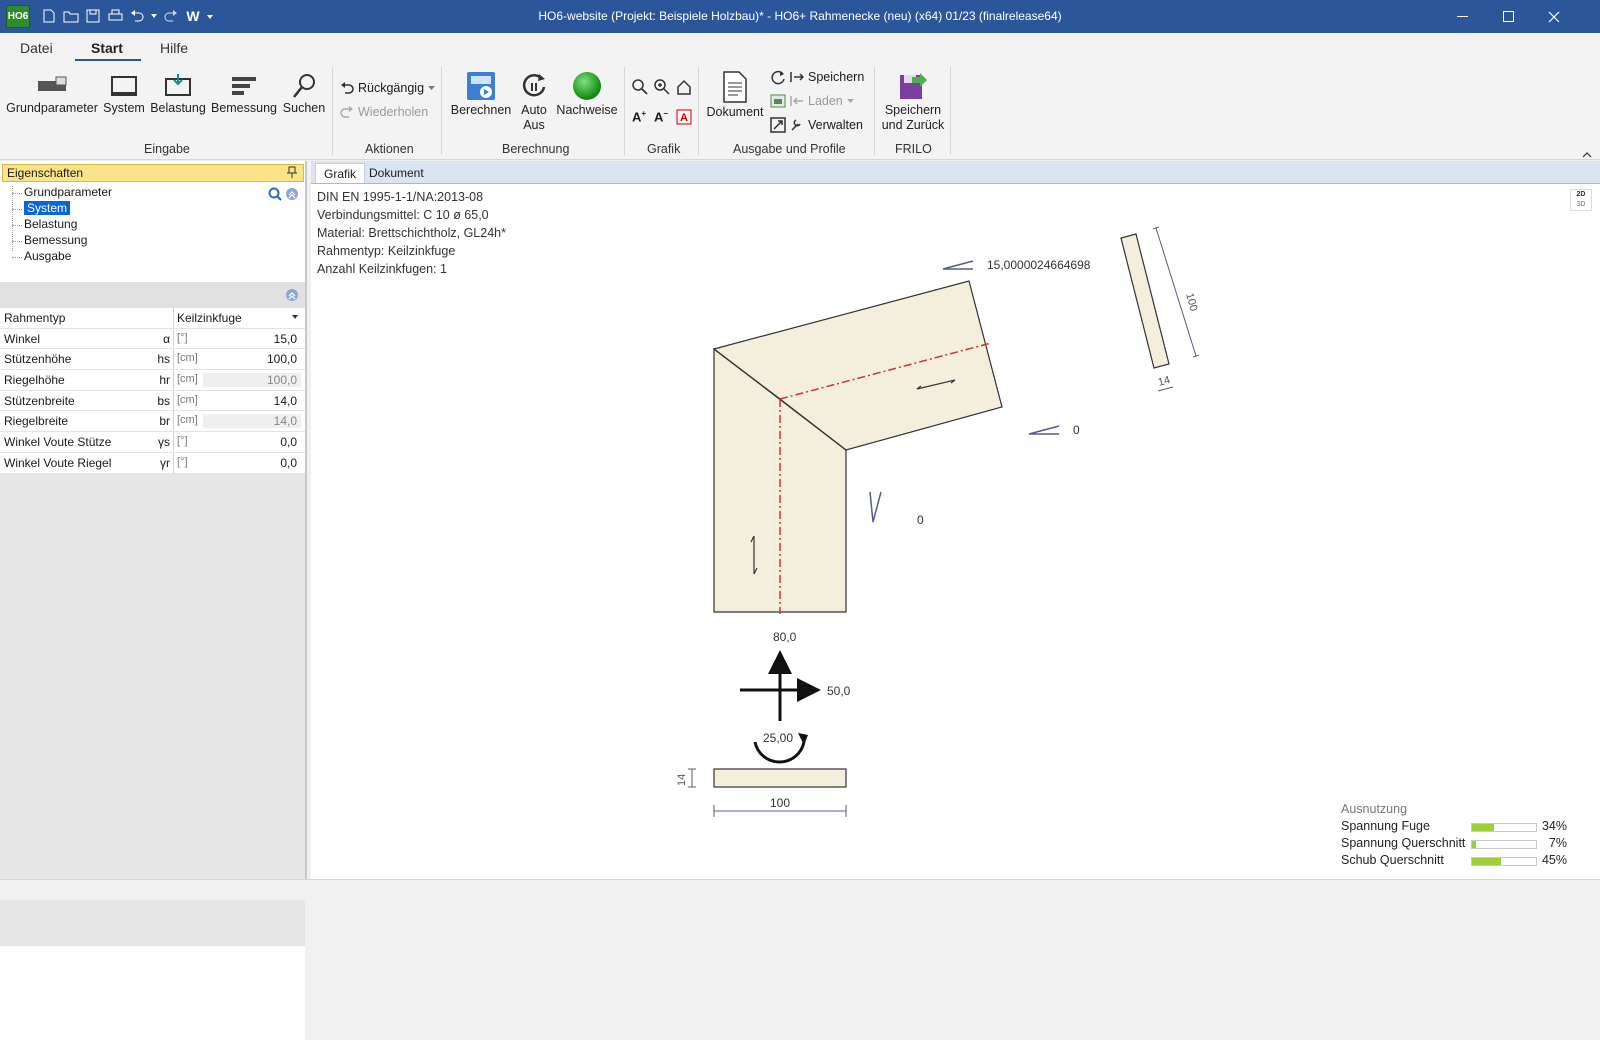  What do you see at coordinates (292, 174) in the screenshot?
I see `pin-icon` at bounding box center [292, 174].